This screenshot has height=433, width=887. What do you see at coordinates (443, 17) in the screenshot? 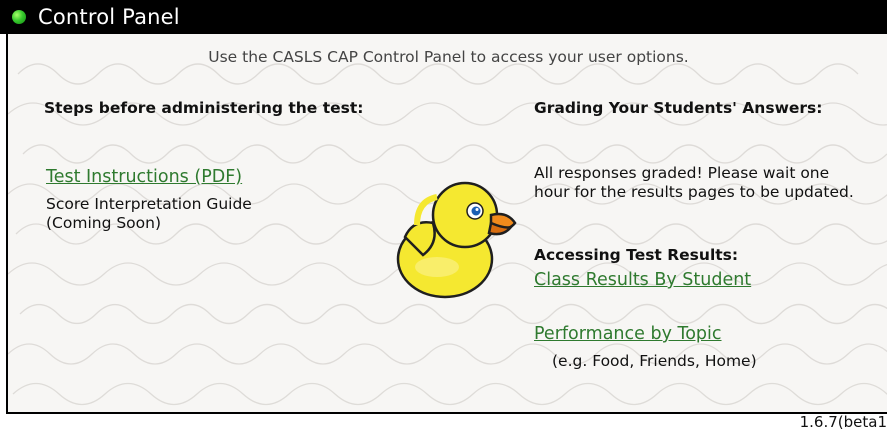
I see `title-bar: Control Panel` at bounding box center [443, 17].